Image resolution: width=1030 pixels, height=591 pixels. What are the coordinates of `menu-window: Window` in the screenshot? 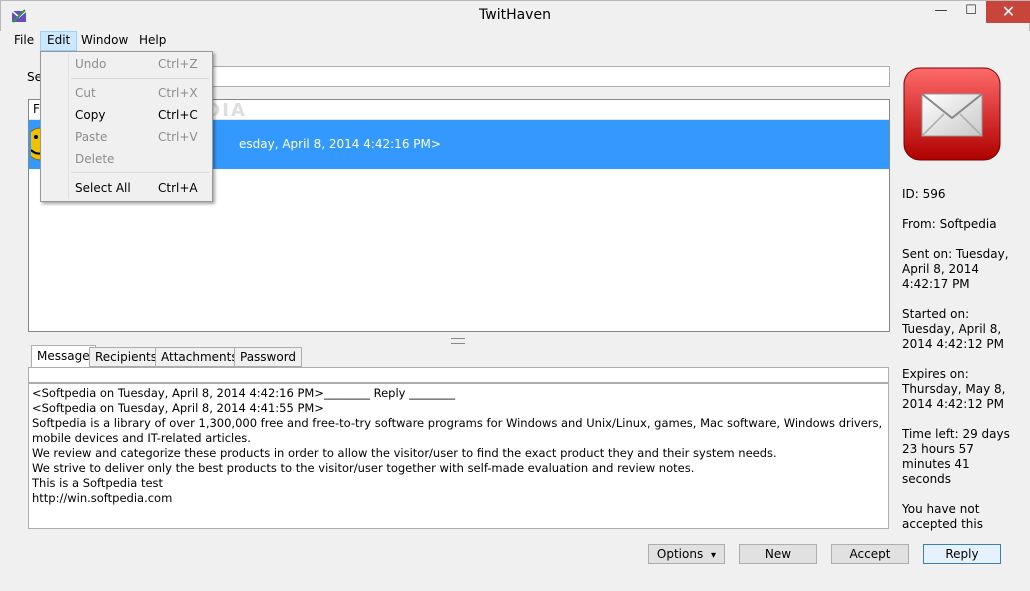 It's located at (104, 41).